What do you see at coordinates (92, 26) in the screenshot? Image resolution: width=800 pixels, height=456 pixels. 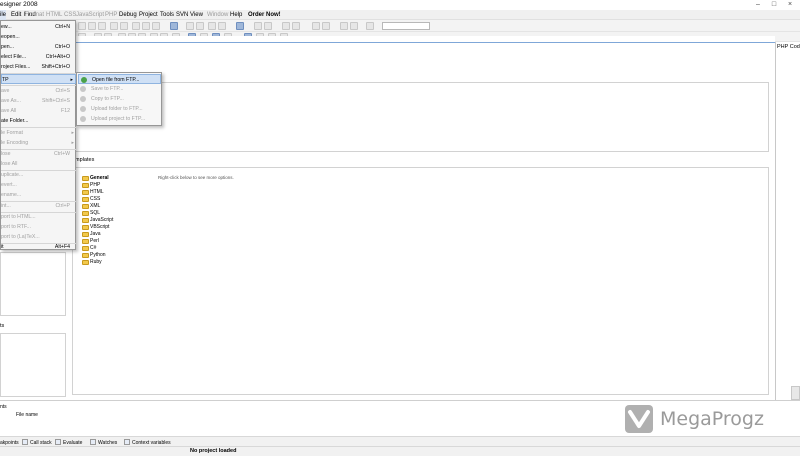 I see `open-icon` at bounding box center [92, 26].